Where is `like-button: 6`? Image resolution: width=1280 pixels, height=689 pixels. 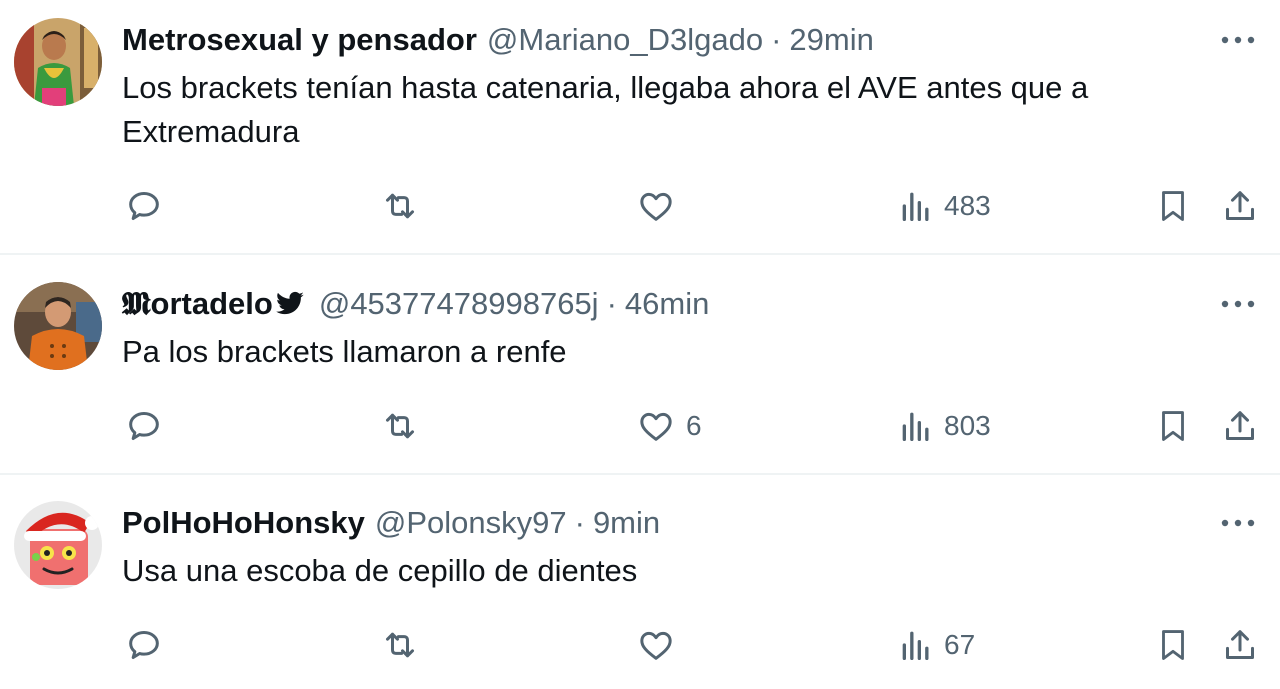
like-button: 6 is located at coordinates (669, 426).